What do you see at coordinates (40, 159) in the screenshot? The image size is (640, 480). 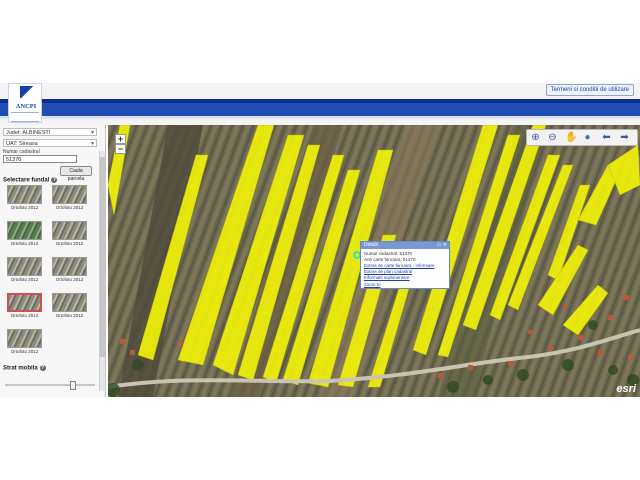 I see `cadastral-number-input: 51370` at bounding box center [40, 159].